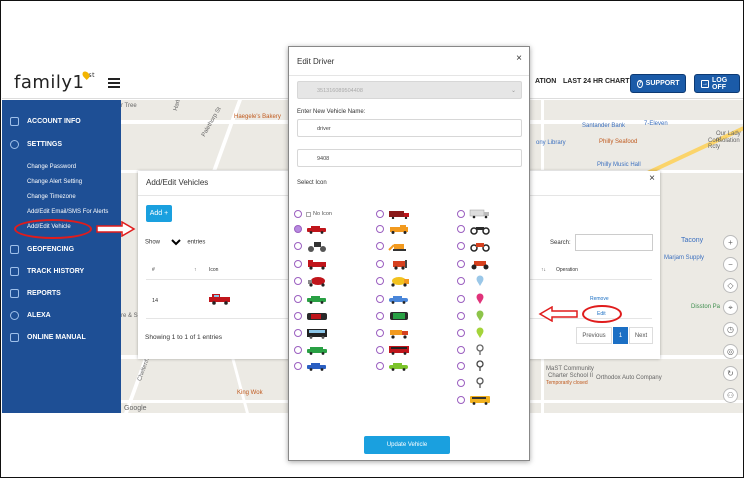  Describe the element at coordinates (730, 264) in the screenshot. I see `zoom-out-button: −` at that location.